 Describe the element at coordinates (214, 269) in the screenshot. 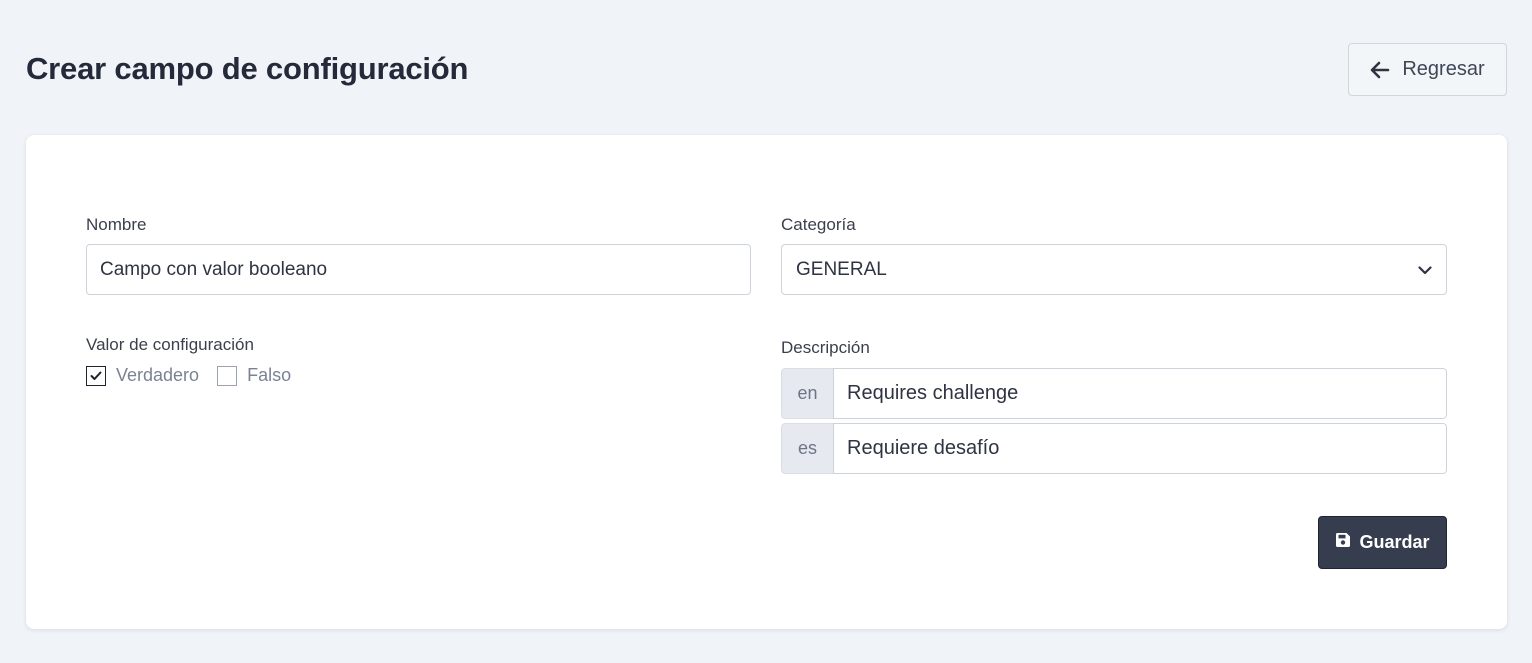

I see `name-input-value: Campo con valor booleano` at that location.